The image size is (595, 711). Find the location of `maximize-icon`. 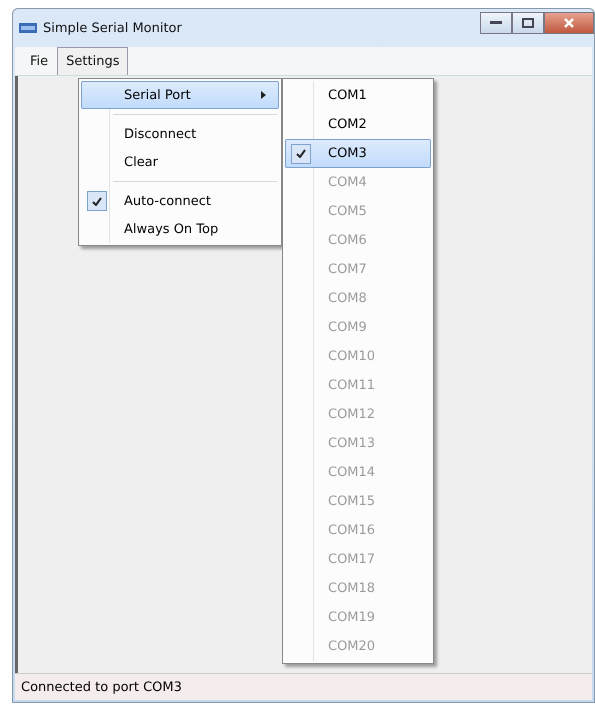

maximize-icon is located at coordinates (528, 23).